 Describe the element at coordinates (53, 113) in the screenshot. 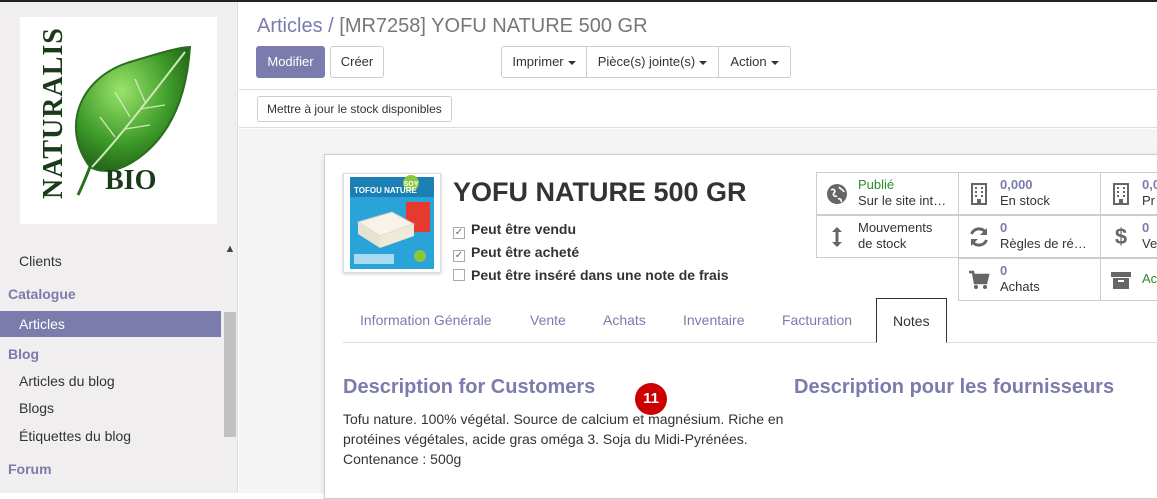

I see `logo-text: NATURALIS` at that location.